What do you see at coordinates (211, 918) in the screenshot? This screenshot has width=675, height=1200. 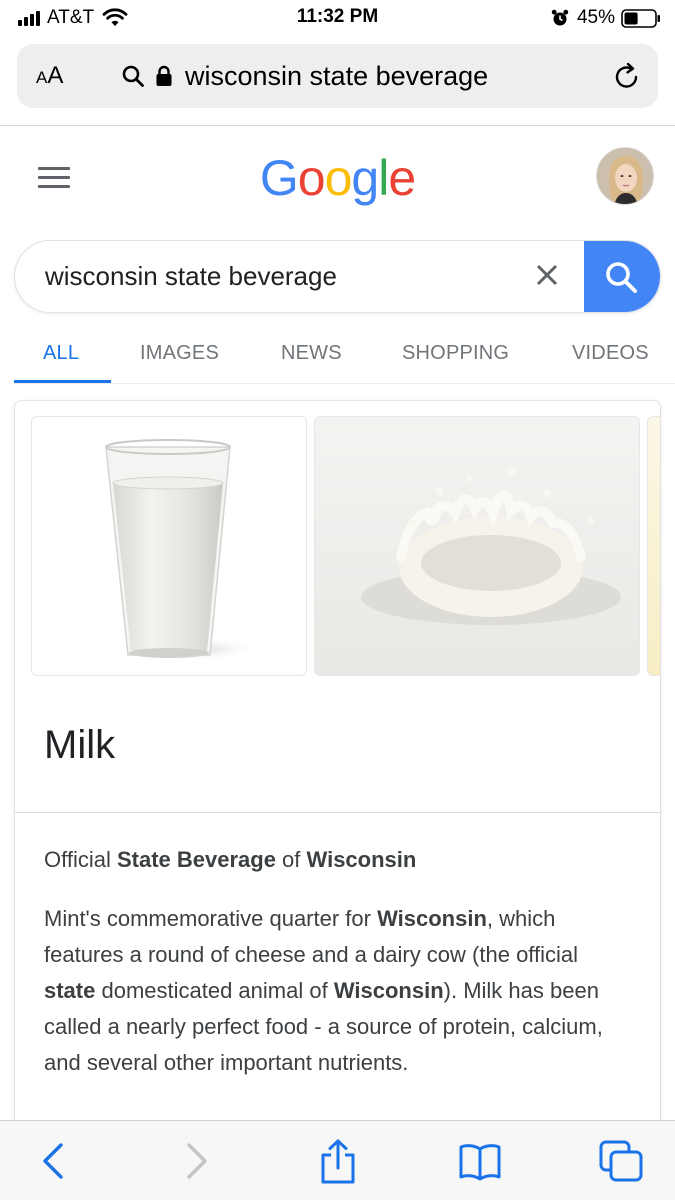 I see `description-text: Mint's commemorative quarter for` at bounding box center [211, 918].